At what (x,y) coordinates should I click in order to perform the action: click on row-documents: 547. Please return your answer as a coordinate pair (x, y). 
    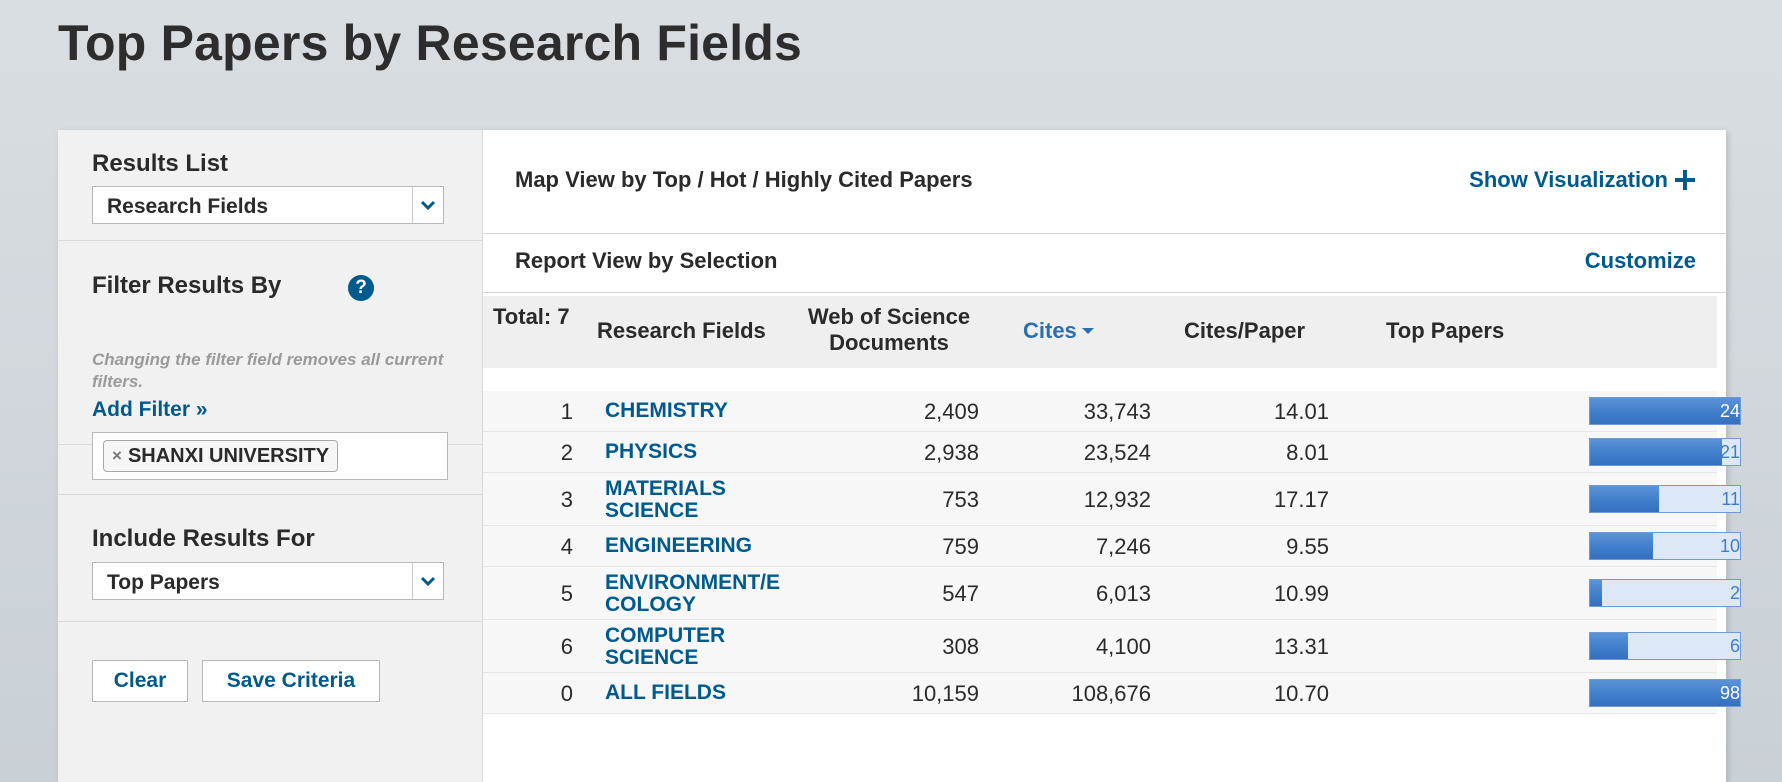
    Looking at the image, I should click on (960, 593).